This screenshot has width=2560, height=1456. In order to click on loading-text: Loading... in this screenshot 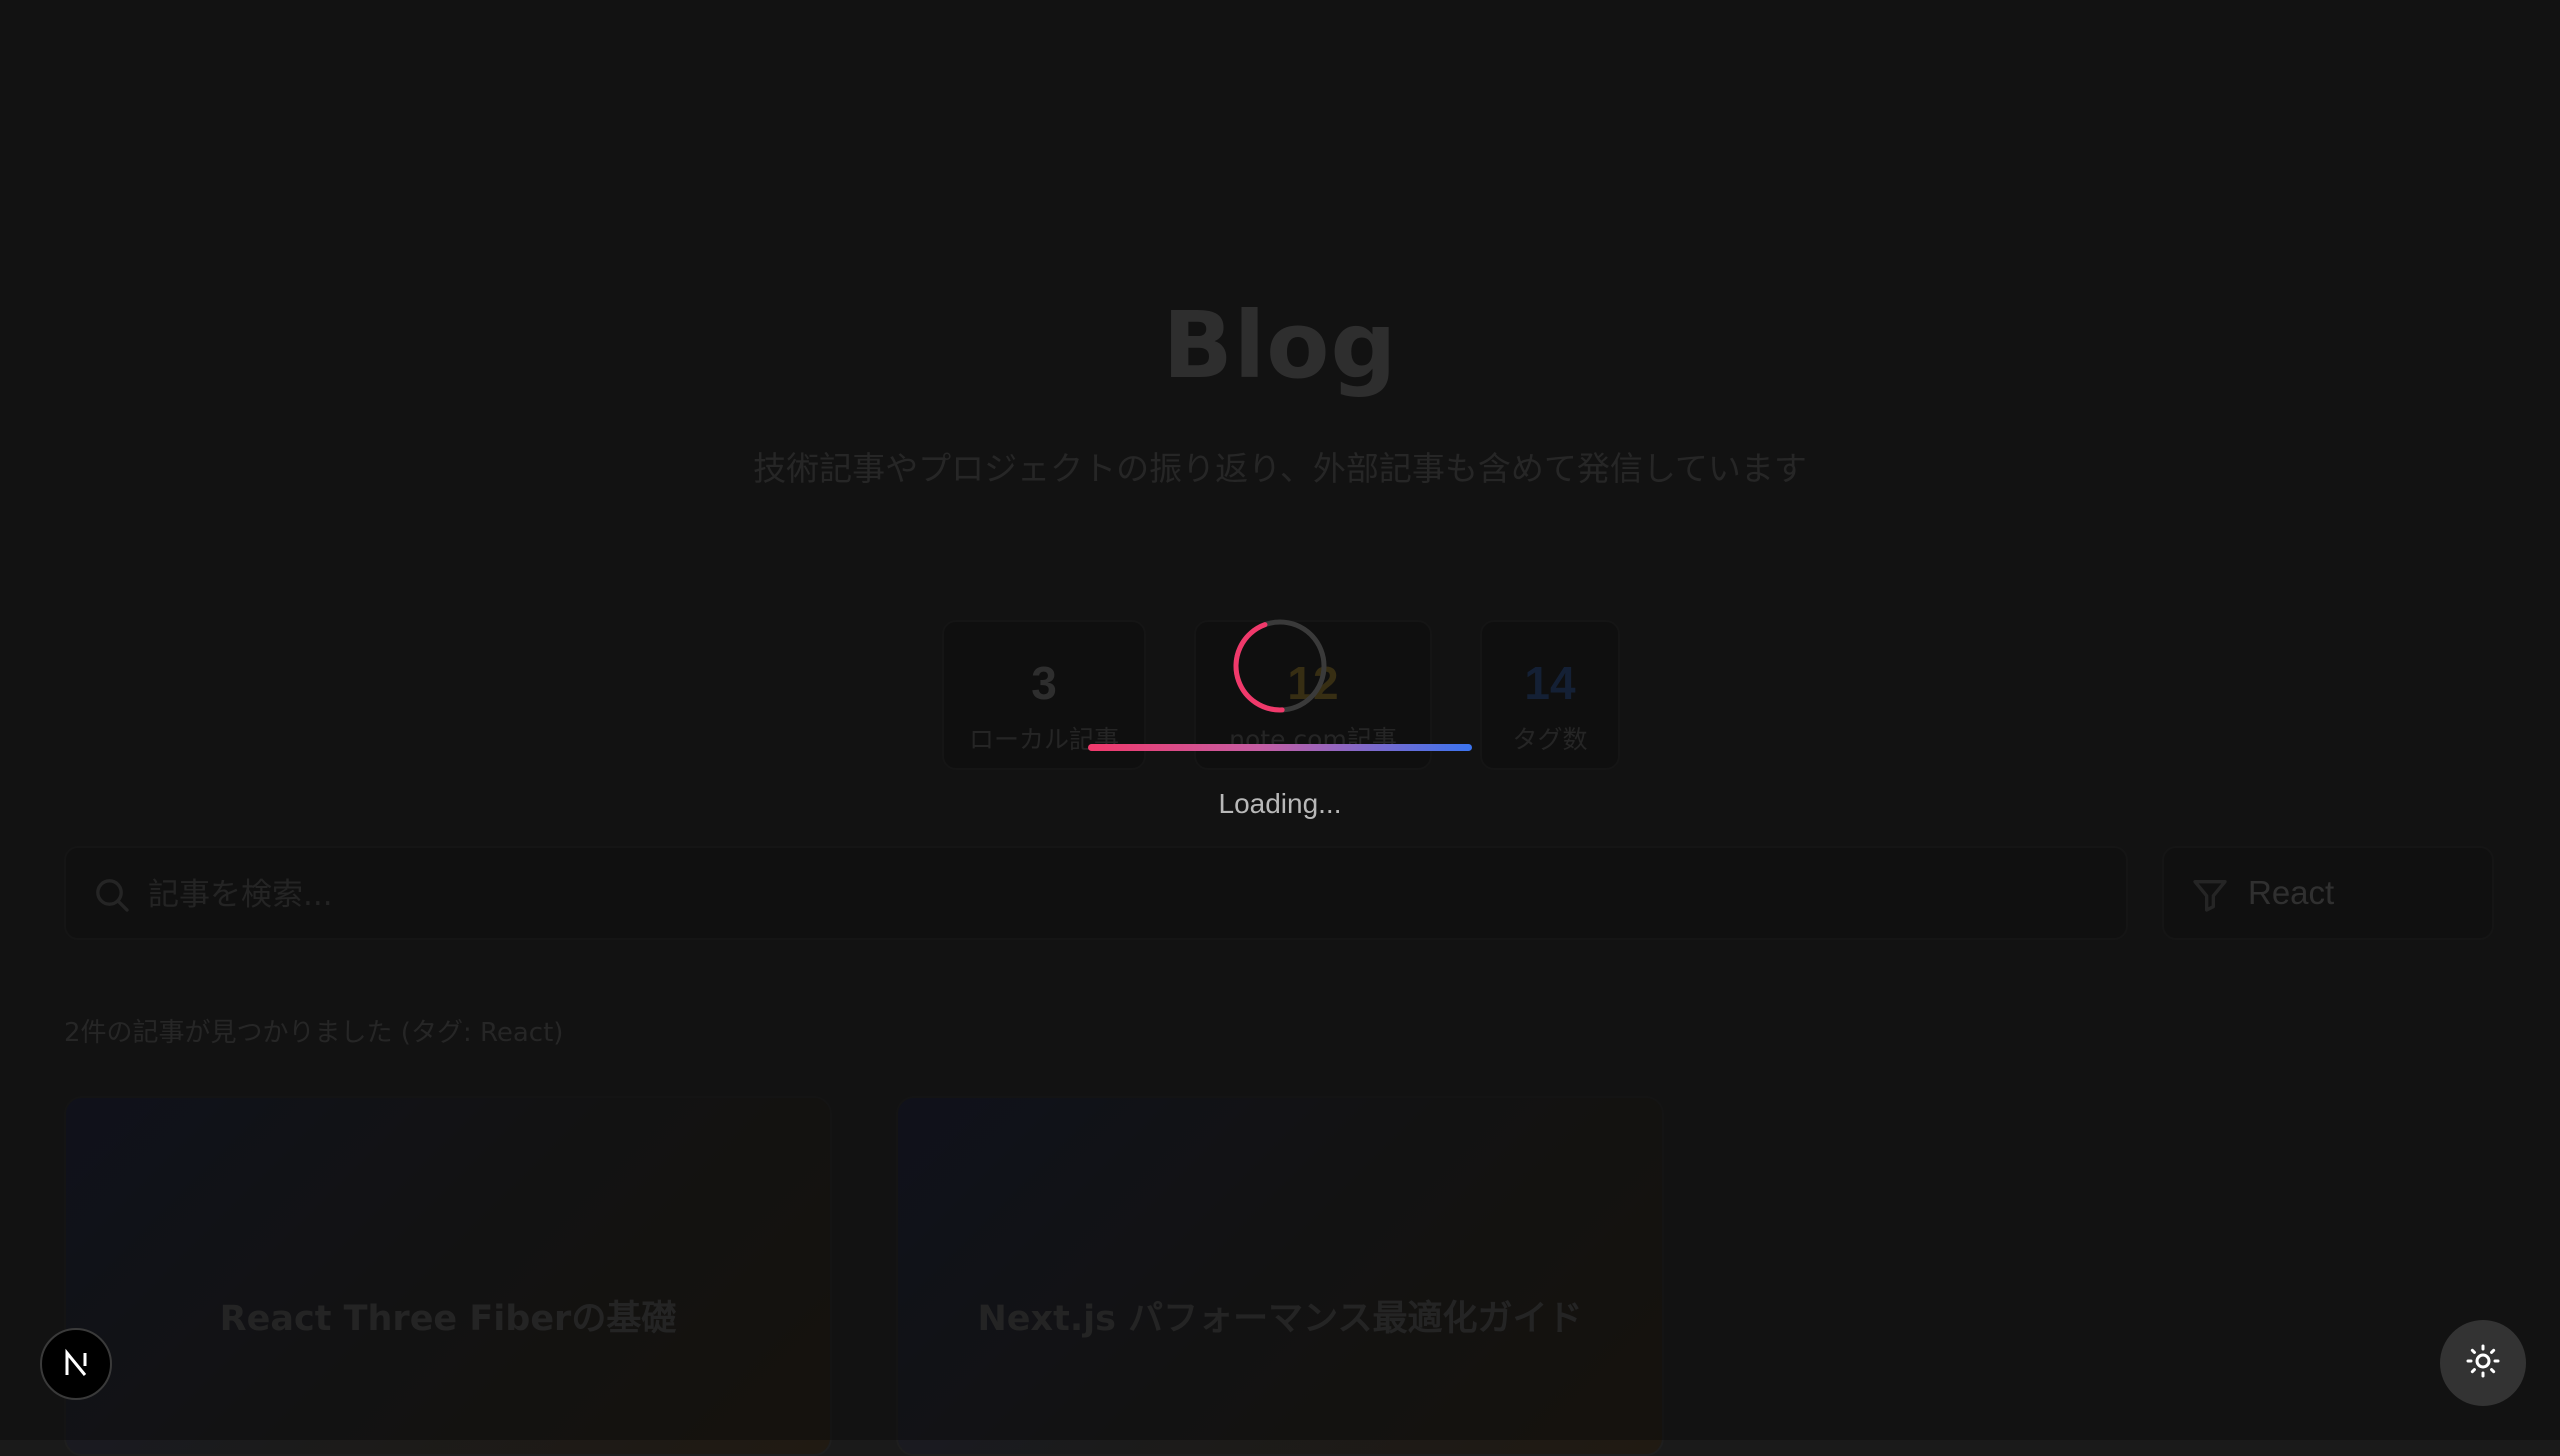, I will do `click(1280, 803)`.